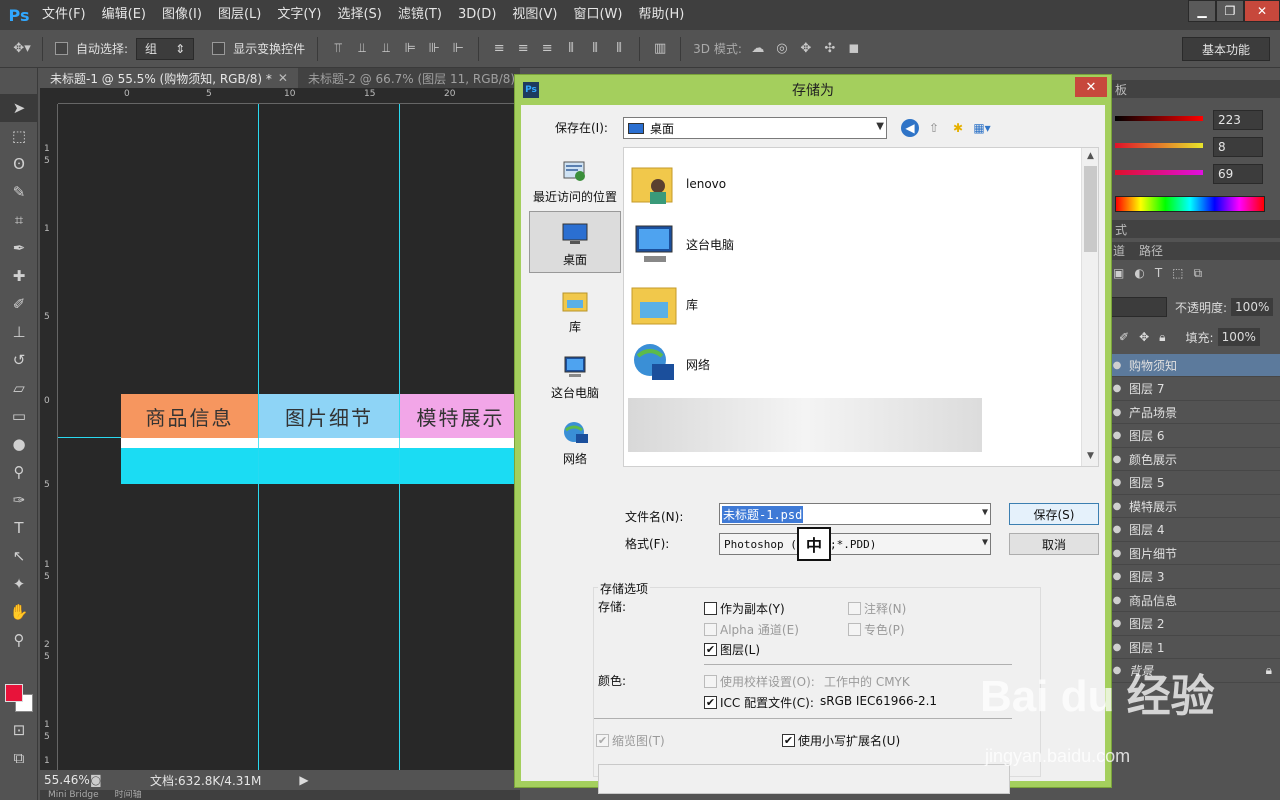  What do you see at coordinates (1192, 459) in the screenshot?
I see `layer-row: ● 颜色展示` at bounding box center [1192, 459].